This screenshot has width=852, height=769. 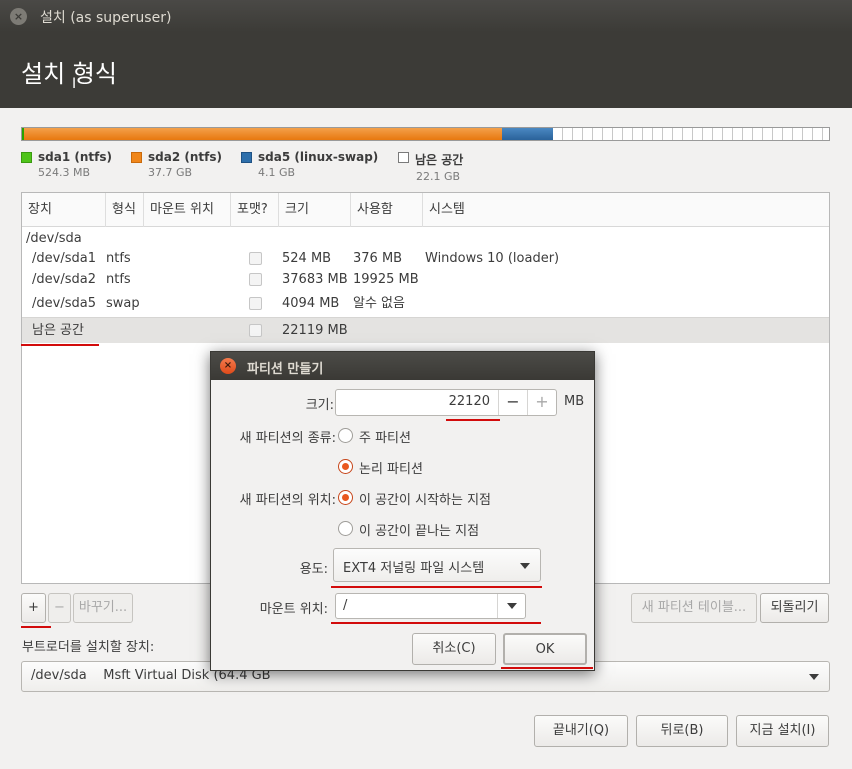 I want to click on device-cell: /dev/sda5, so click(x=64, y=303).